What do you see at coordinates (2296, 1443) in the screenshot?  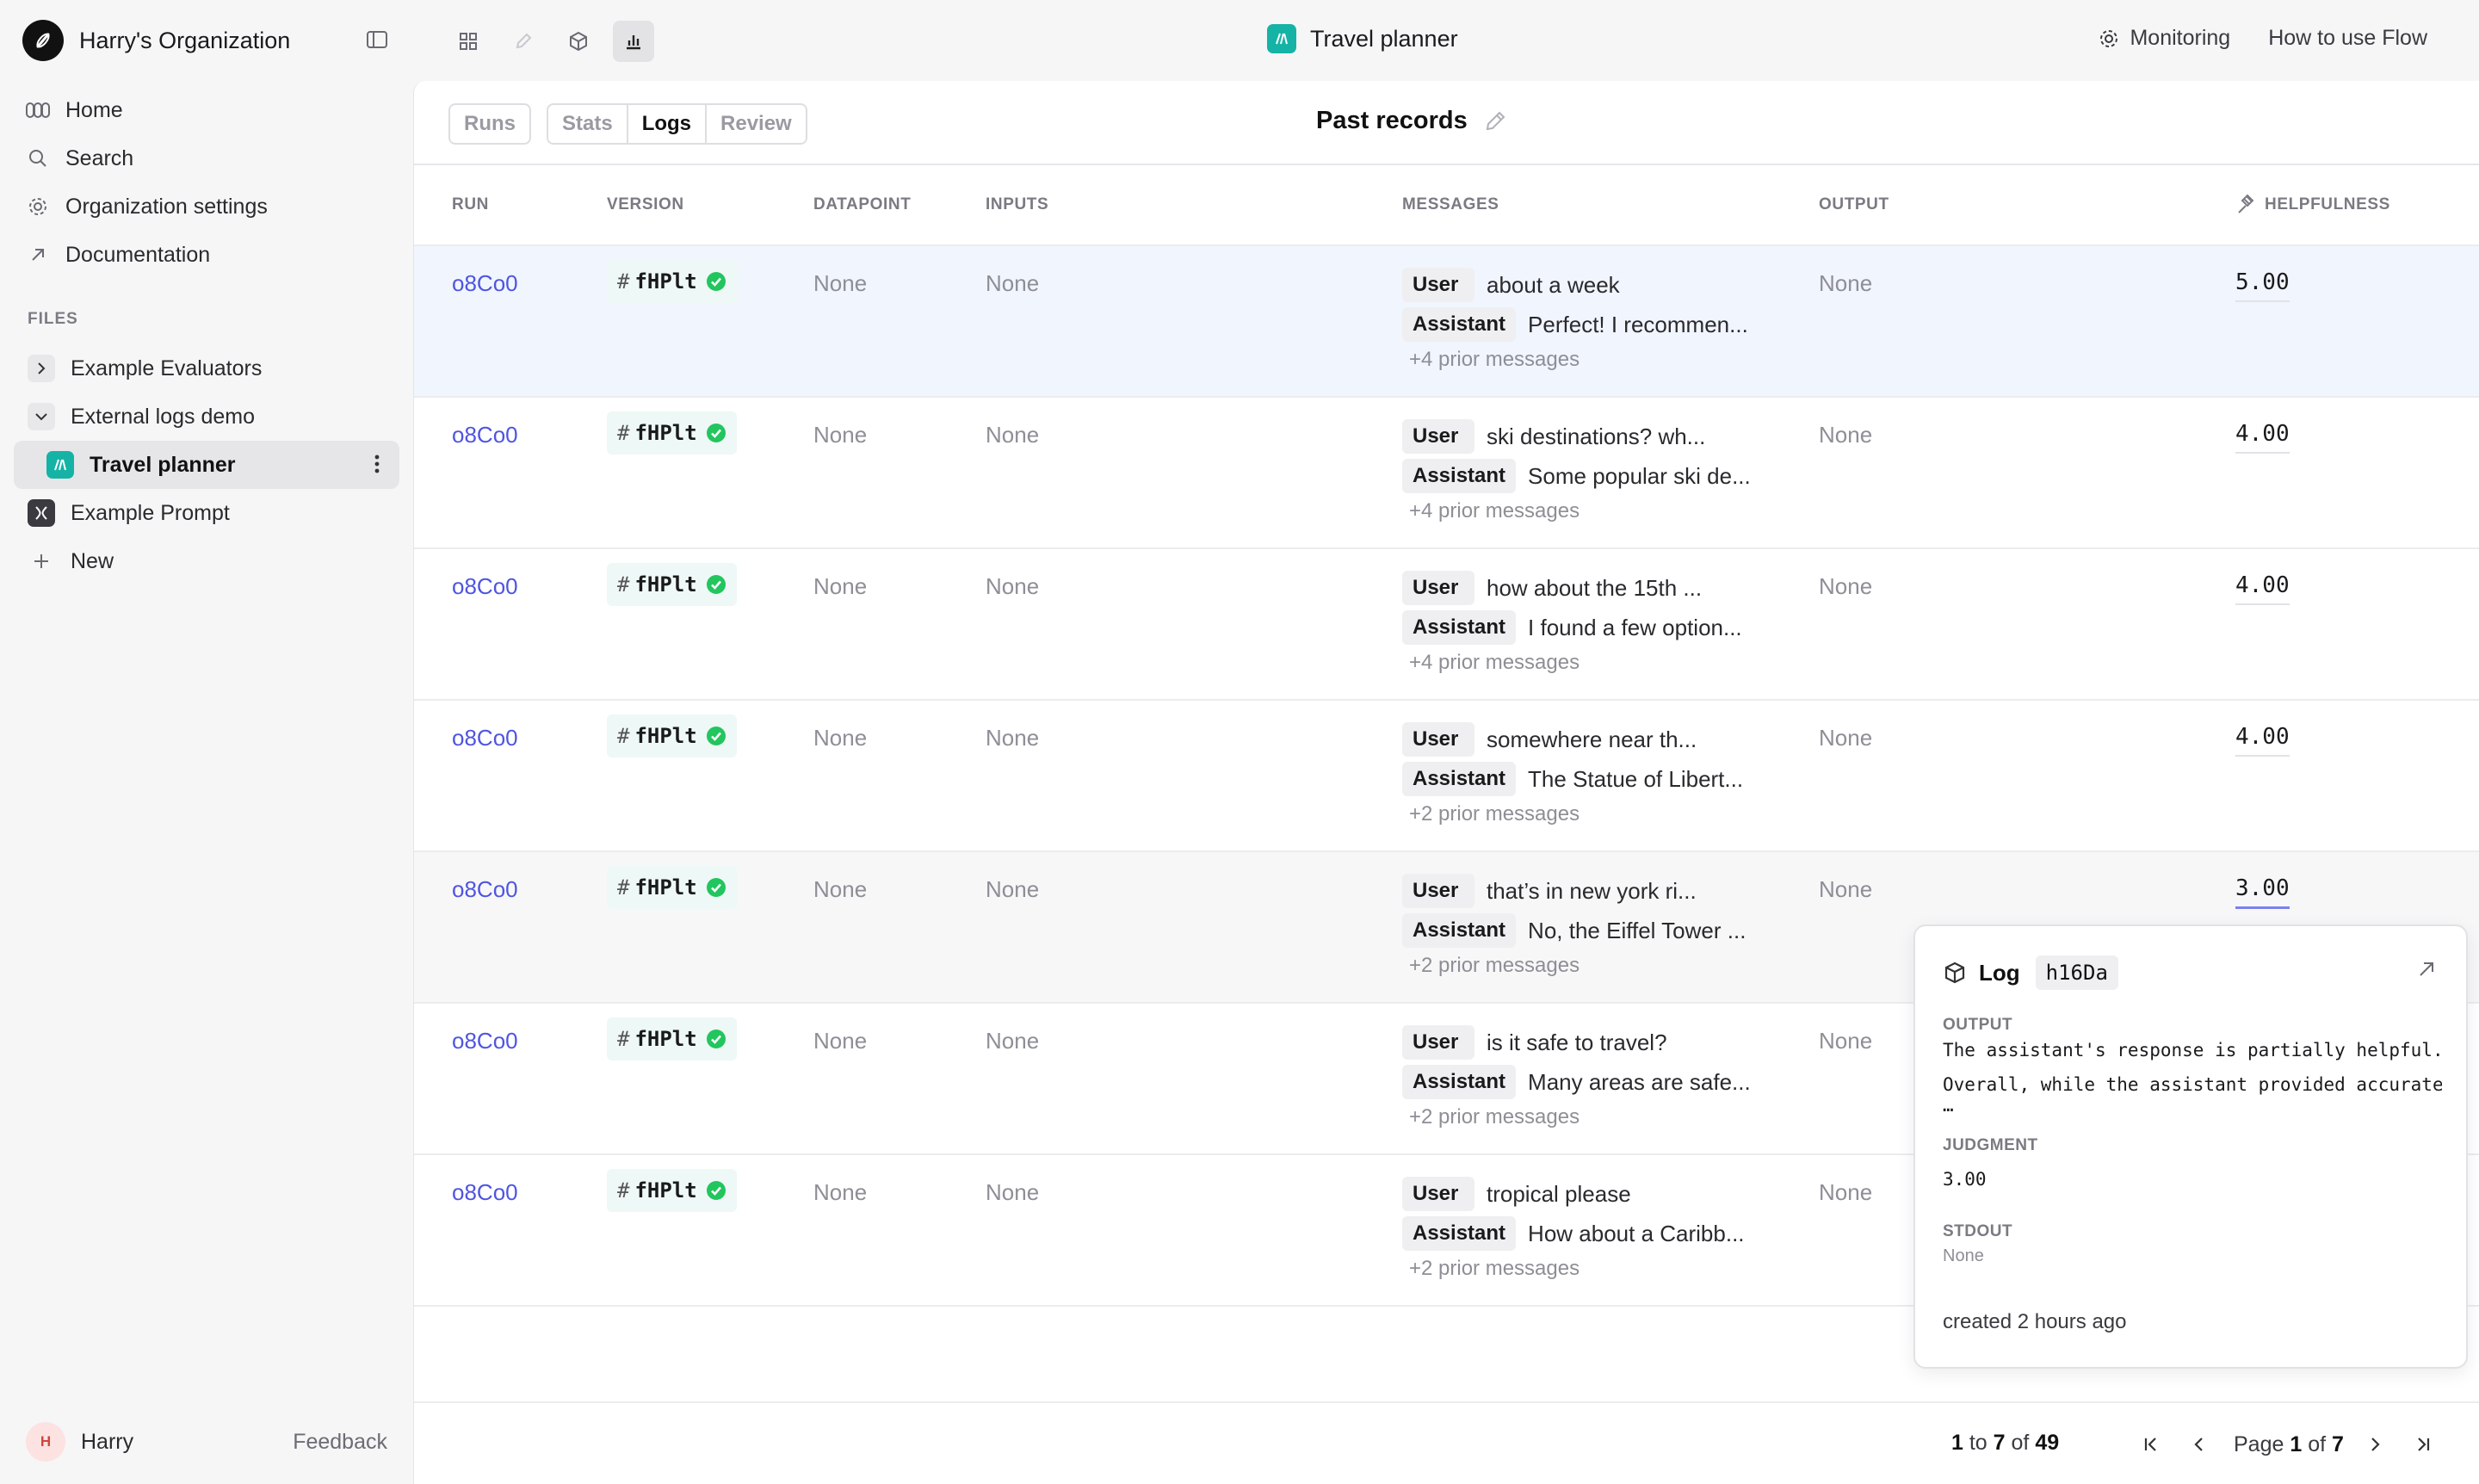 I see `page-current: 1` at bounding box center [2296, 1443].